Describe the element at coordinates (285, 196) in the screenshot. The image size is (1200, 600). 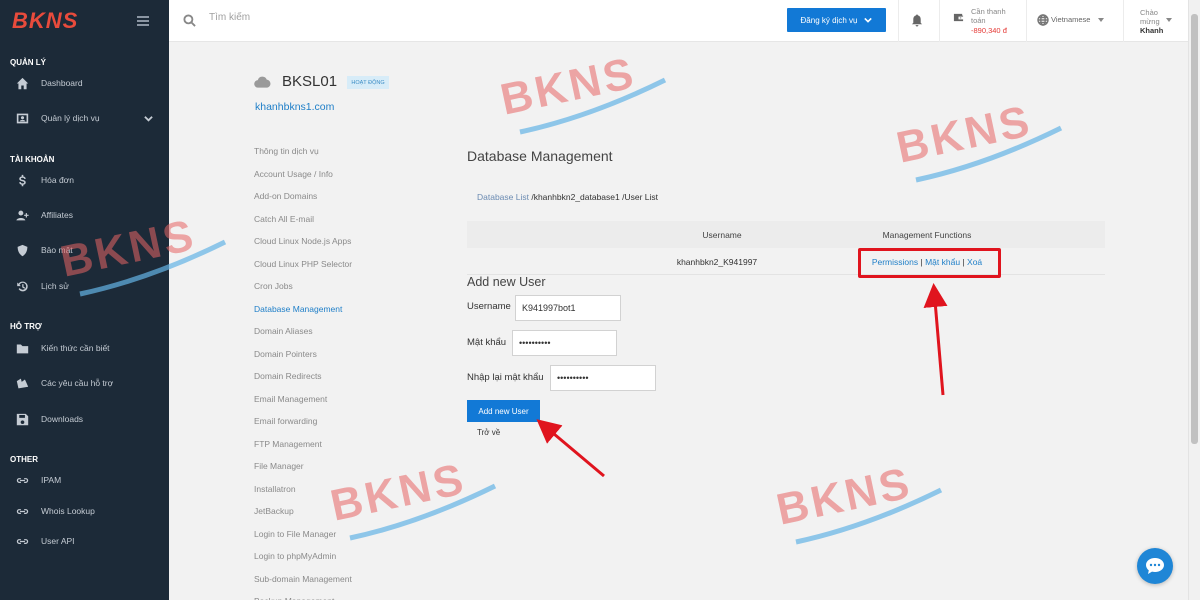
I see `service-menu-item: Add-on Domains` at that location.